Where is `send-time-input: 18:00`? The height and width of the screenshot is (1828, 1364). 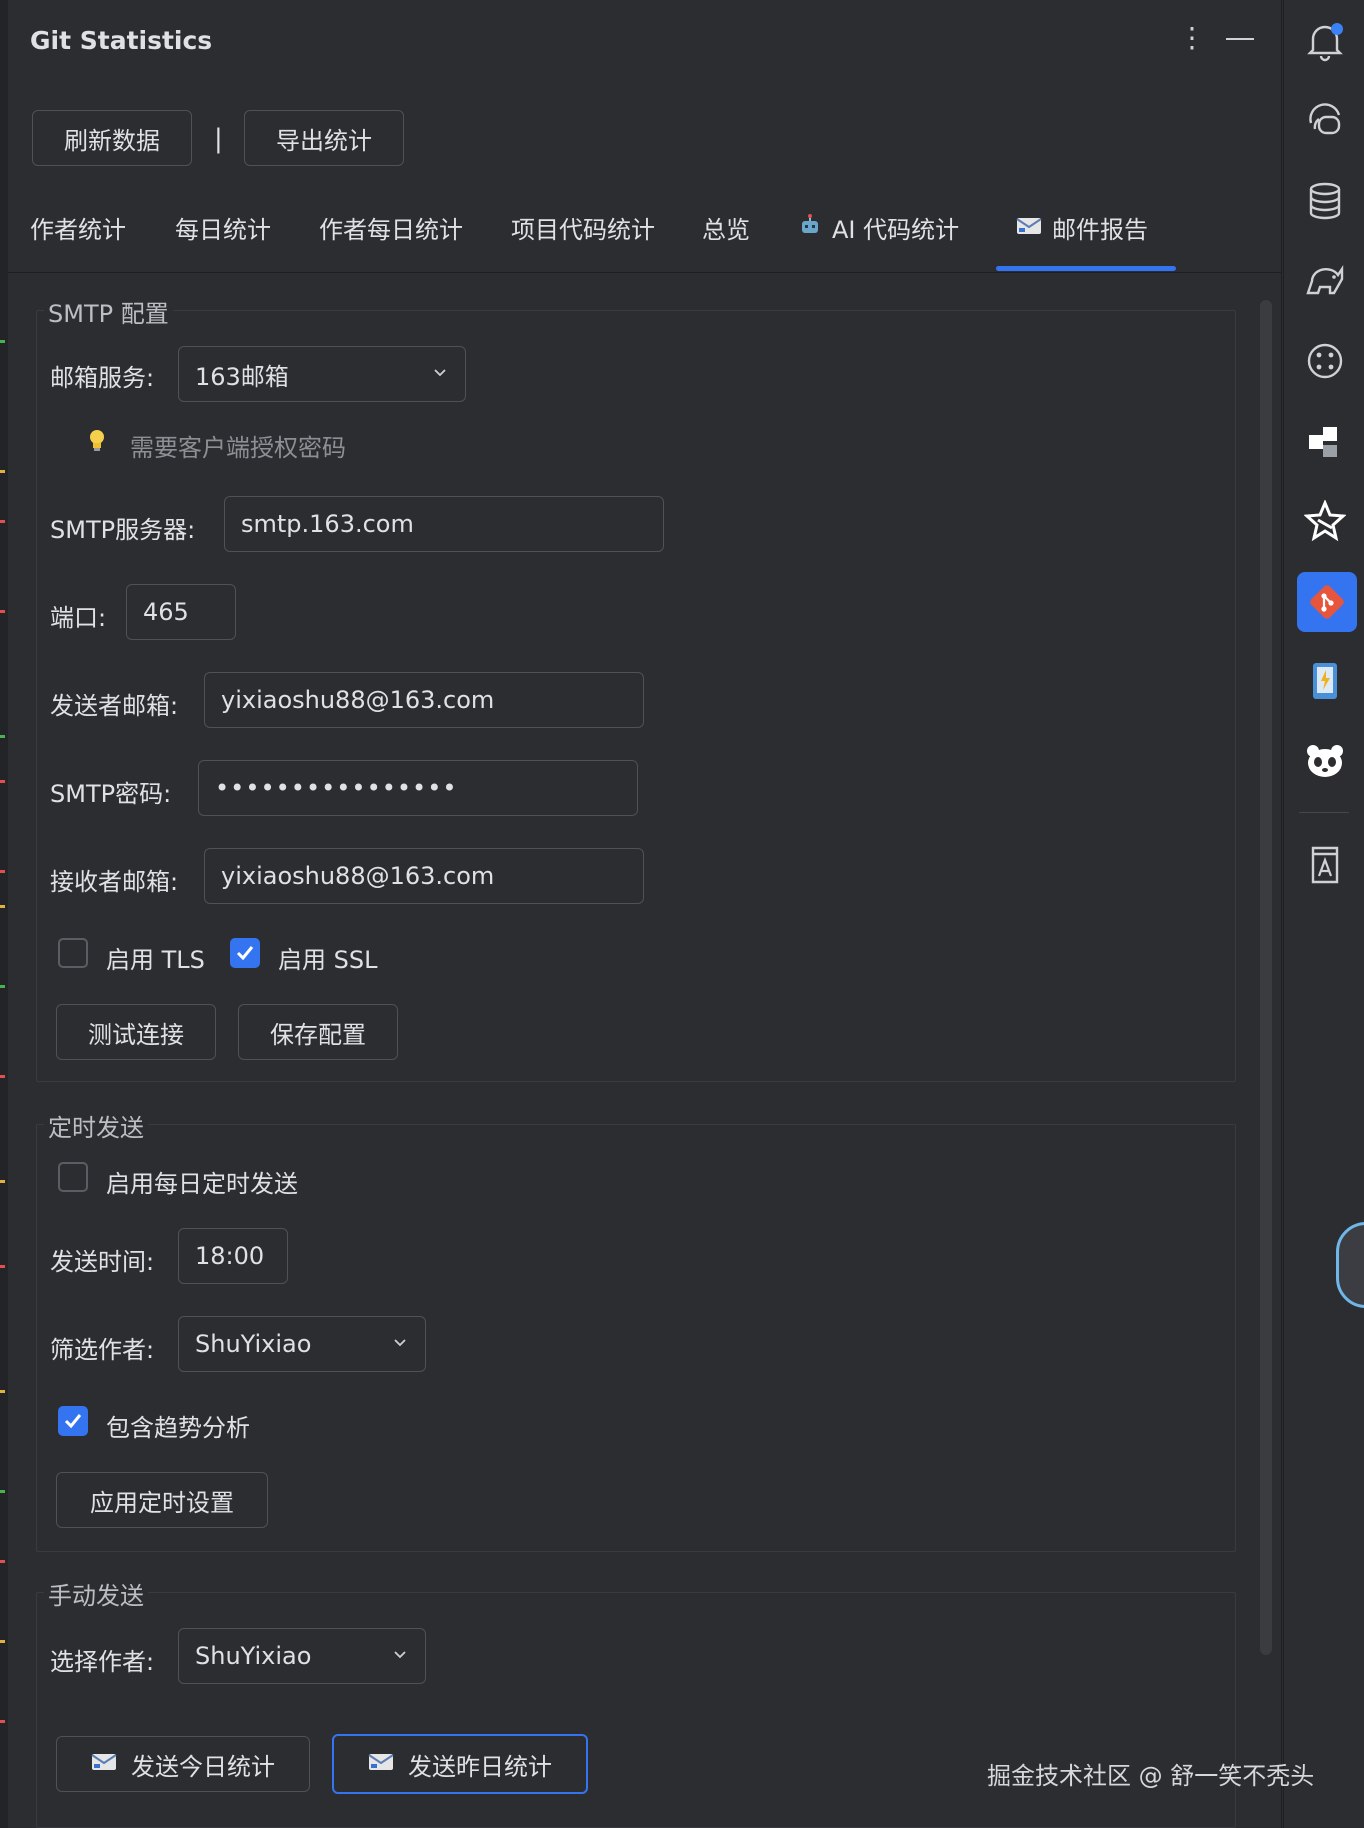
send-time-input: 18:00 is located at coordinates (233, 1256).